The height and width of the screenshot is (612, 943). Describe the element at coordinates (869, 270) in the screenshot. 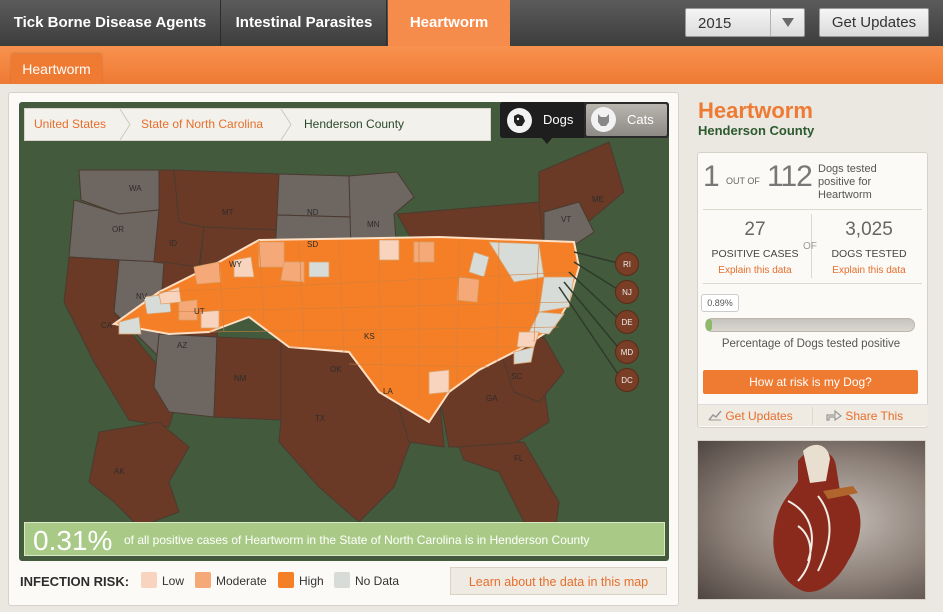

I see `explain-dogs-tested-link: Explain this data` at that location.